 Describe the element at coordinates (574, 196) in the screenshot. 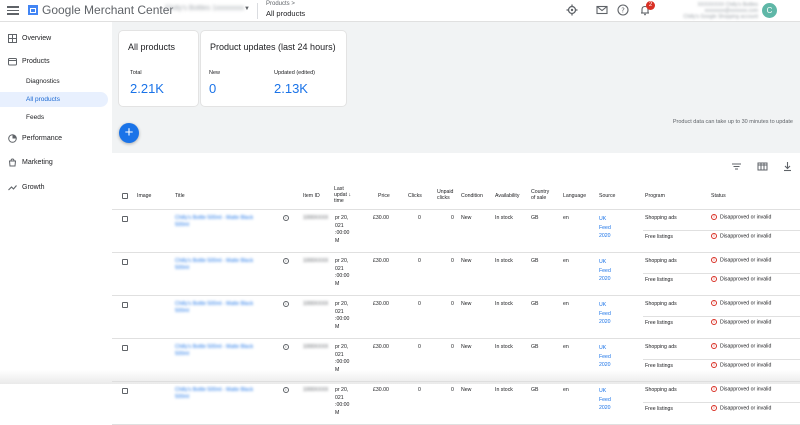

I see `col-header-language: Language` at that location.